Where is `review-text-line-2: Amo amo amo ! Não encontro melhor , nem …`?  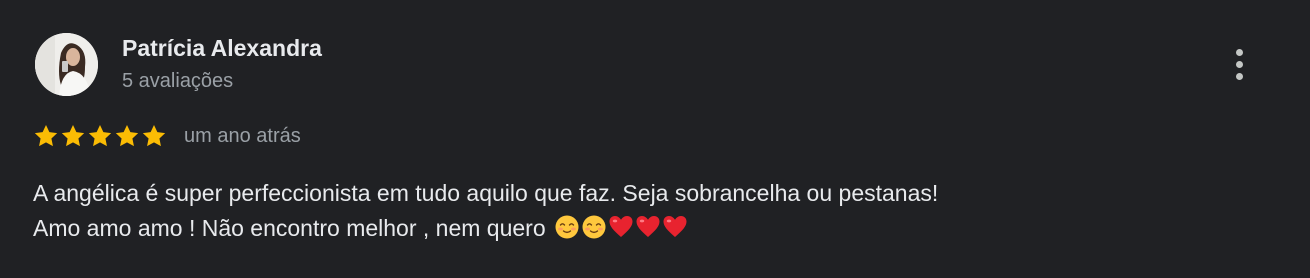 review-text-line-2: Amo amo amo ! Não encontro melhor , nem … is located at coordinates (289, 228).